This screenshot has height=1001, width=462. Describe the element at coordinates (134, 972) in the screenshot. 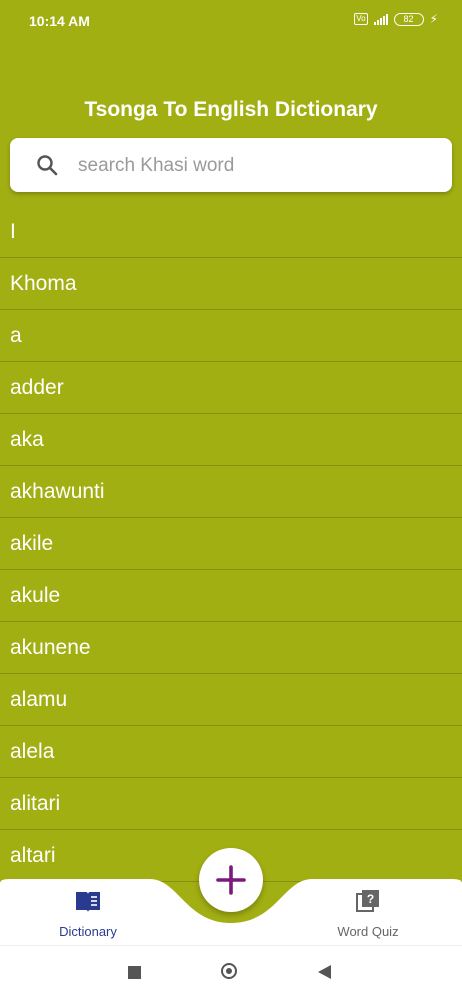

I see `recents-icon` at that location.